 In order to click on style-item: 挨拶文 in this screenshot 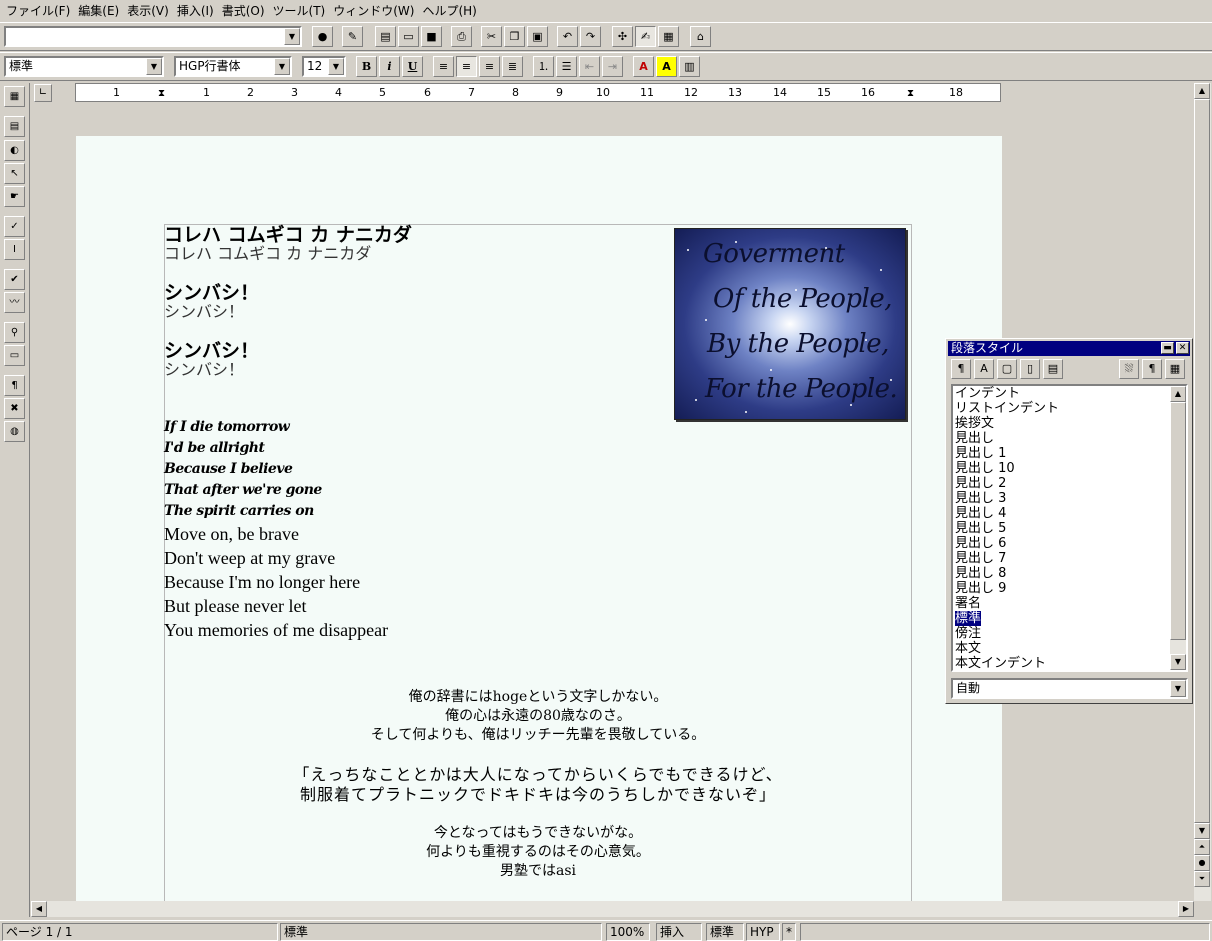, I will do `click(974, 423)`.